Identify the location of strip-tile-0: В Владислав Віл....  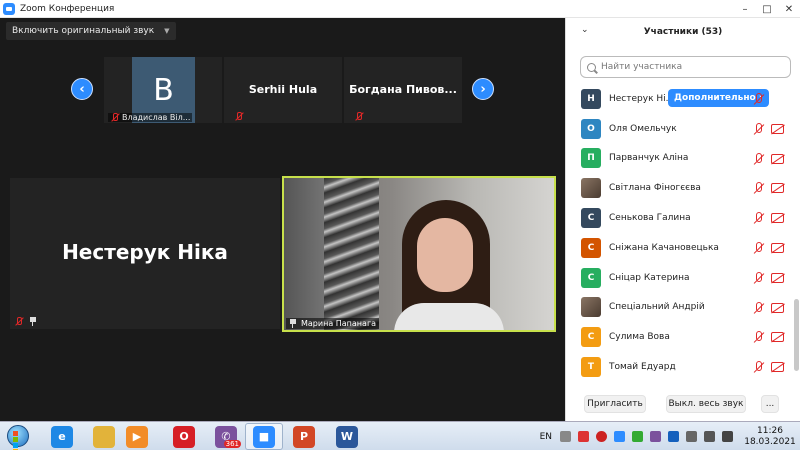
(163, 90).